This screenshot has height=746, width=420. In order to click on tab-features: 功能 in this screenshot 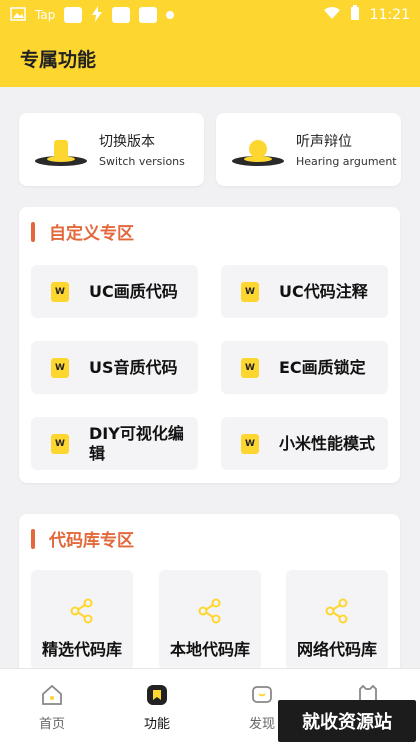, I will do `click(157, 707)`.